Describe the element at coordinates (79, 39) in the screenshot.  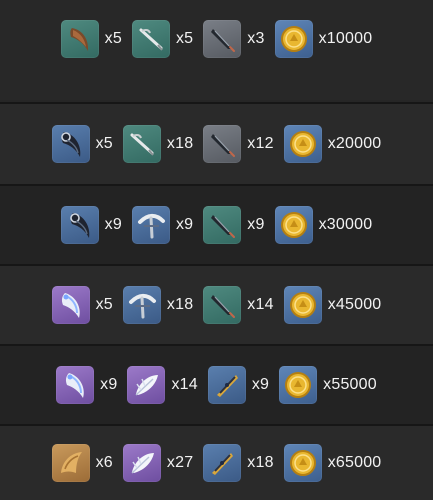
I see `brown-claw-icon` at that location.